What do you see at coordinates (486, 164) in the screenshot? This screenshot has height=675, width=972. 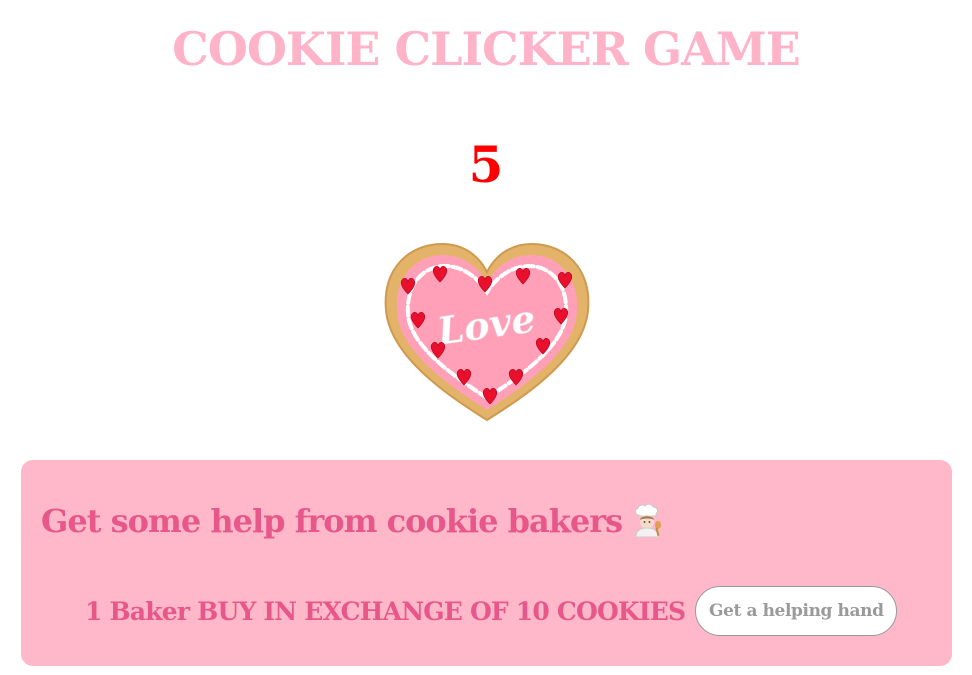 I see `cookie-counter: 5` at bounding box center [486, 164].